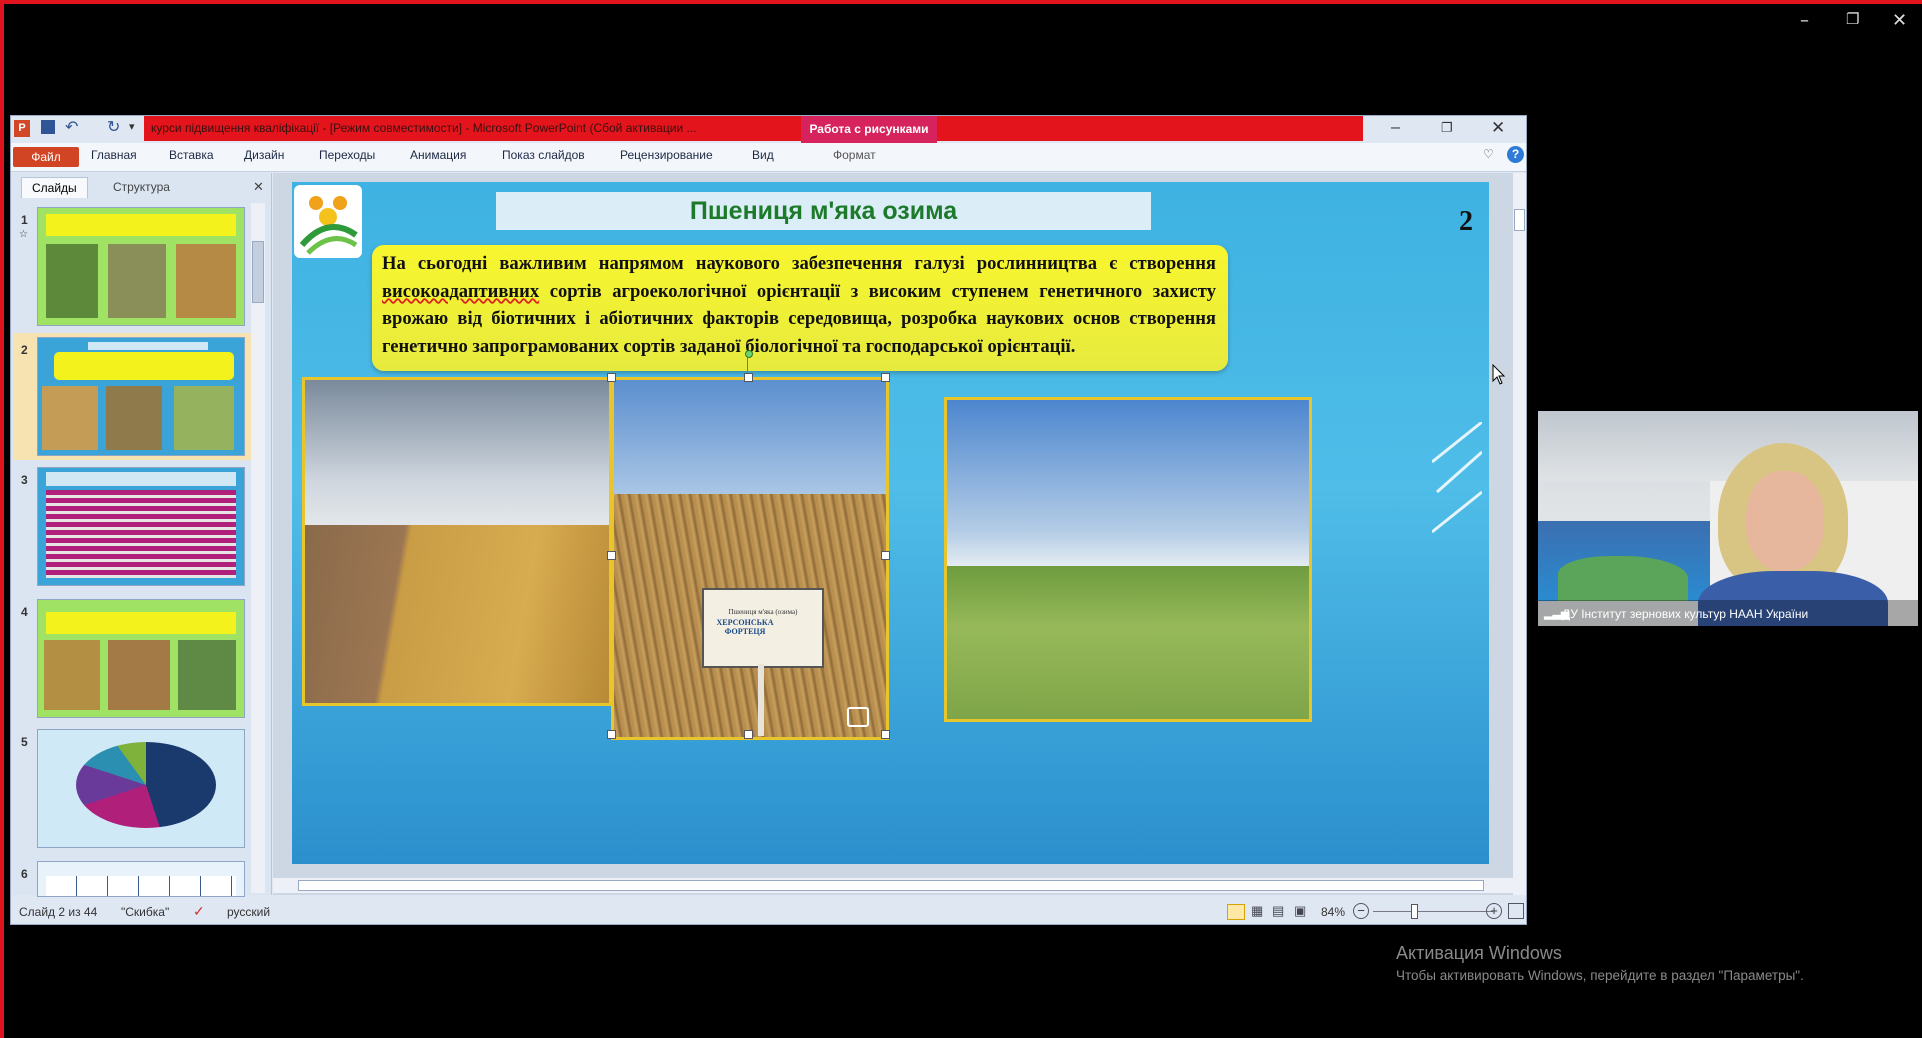 Image resolution: width=1922 pixels, height=1038 pixels. What do you see at coordinates (248, 912) in the screenshot?
I see `language: русский` at bounding box center [248, 912].